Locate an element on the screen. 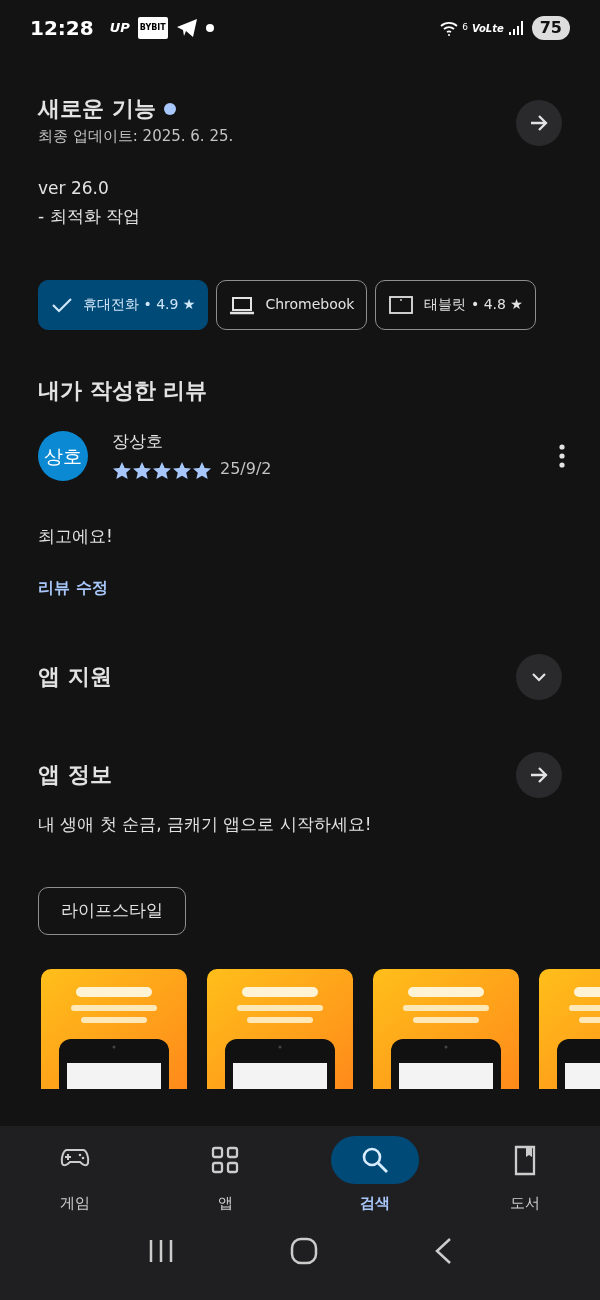 This screenshot has width=600, height=1300. signal-icon is located at coordinates (515, 28).